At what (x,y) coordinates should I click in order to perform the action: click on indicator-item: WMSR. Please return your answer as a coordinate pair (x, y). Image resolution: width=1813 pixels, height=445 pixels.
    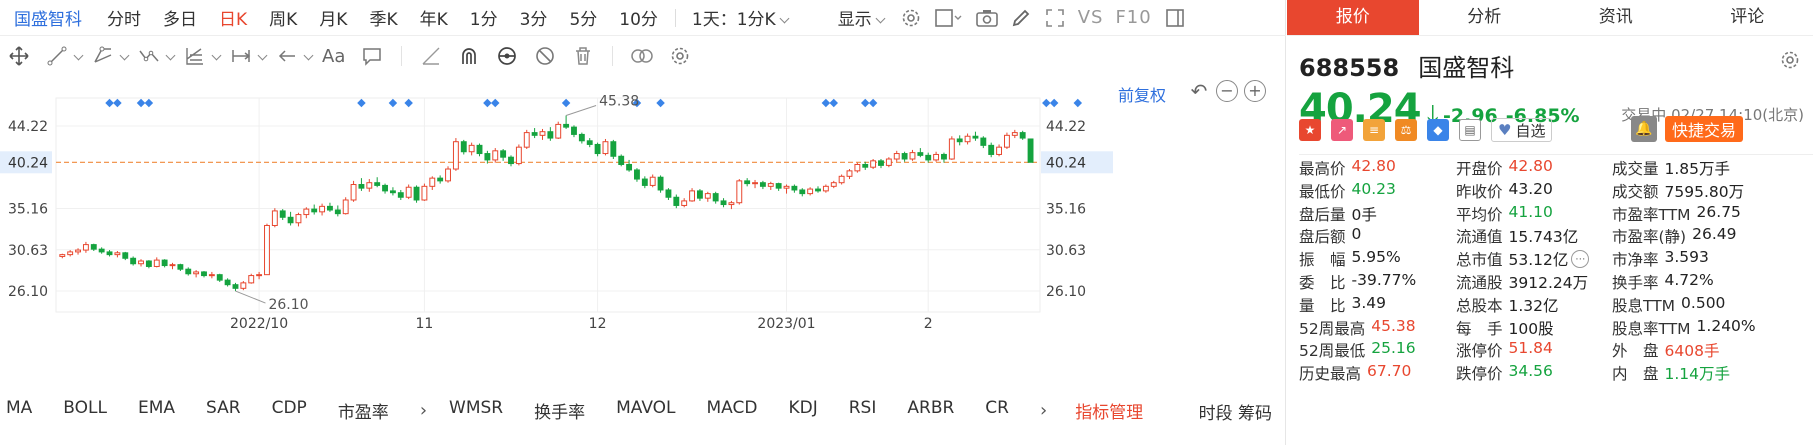
    Looking at the image, I should click on (476, 410).